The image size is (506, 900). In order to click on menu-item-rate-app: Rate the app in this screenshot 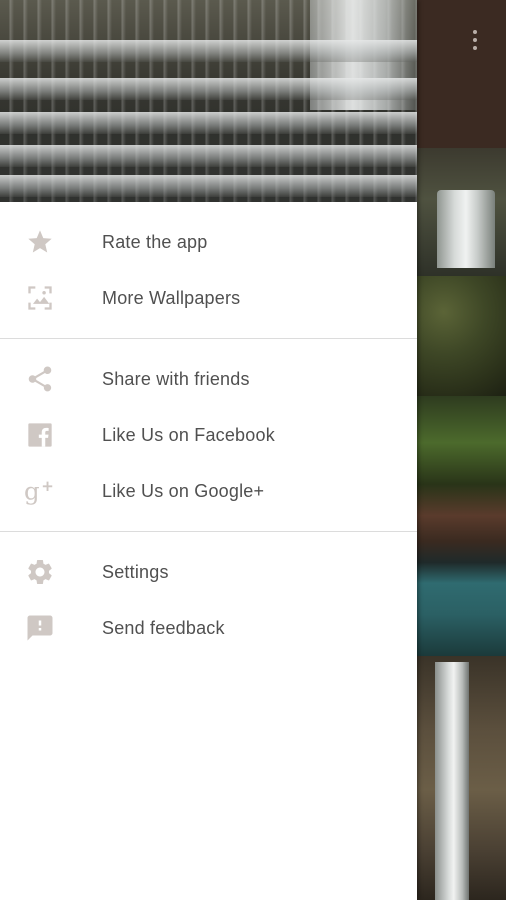, I will do `click(208, 242)`.